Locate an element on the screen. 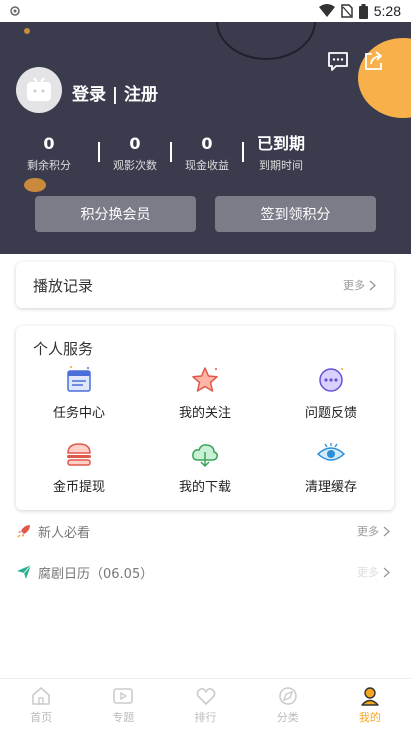 This screenshot has height=730, width=411. checkin-points-button: 签到领积分 is located at coordinates (295, 214).